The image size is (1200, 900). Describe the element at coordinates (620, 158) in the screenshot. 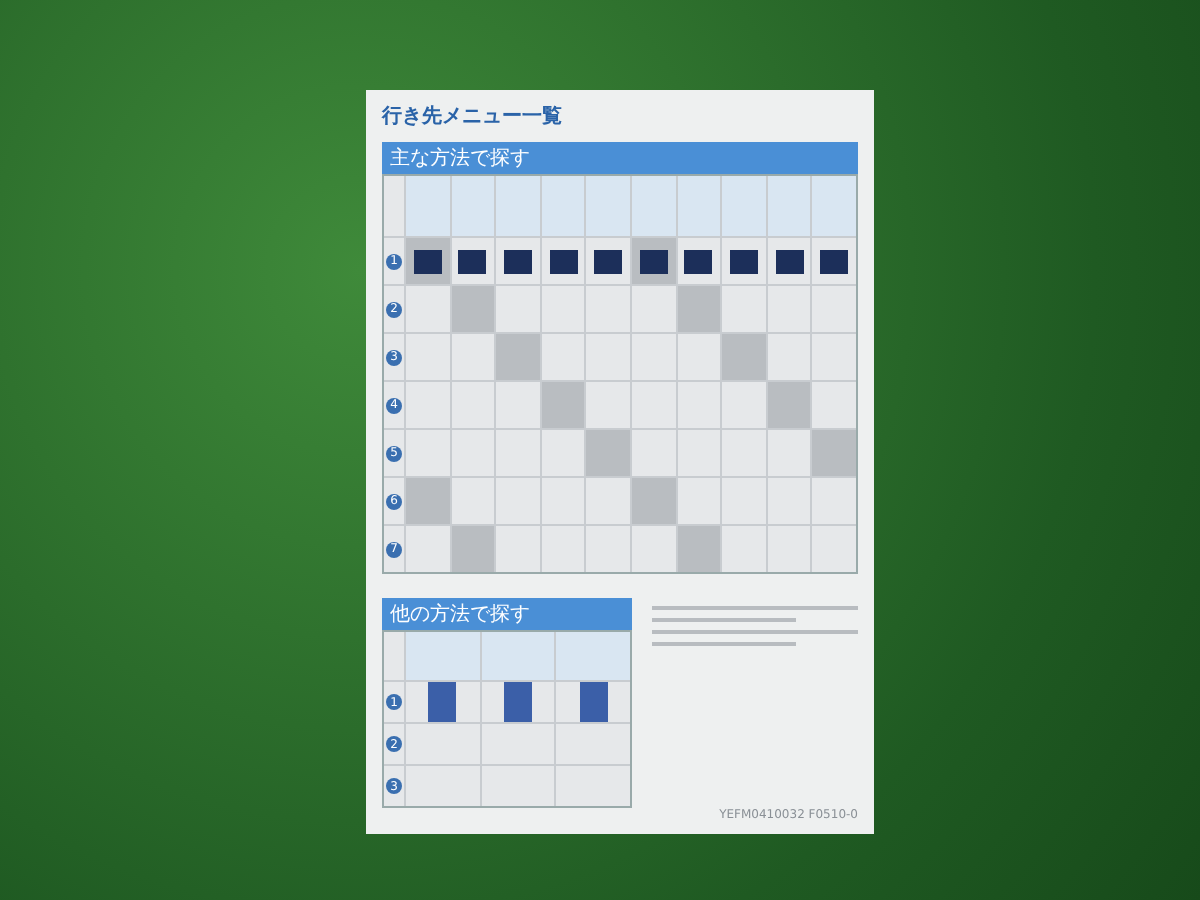

I see `section-heading: 主な方法で探す` at that location.